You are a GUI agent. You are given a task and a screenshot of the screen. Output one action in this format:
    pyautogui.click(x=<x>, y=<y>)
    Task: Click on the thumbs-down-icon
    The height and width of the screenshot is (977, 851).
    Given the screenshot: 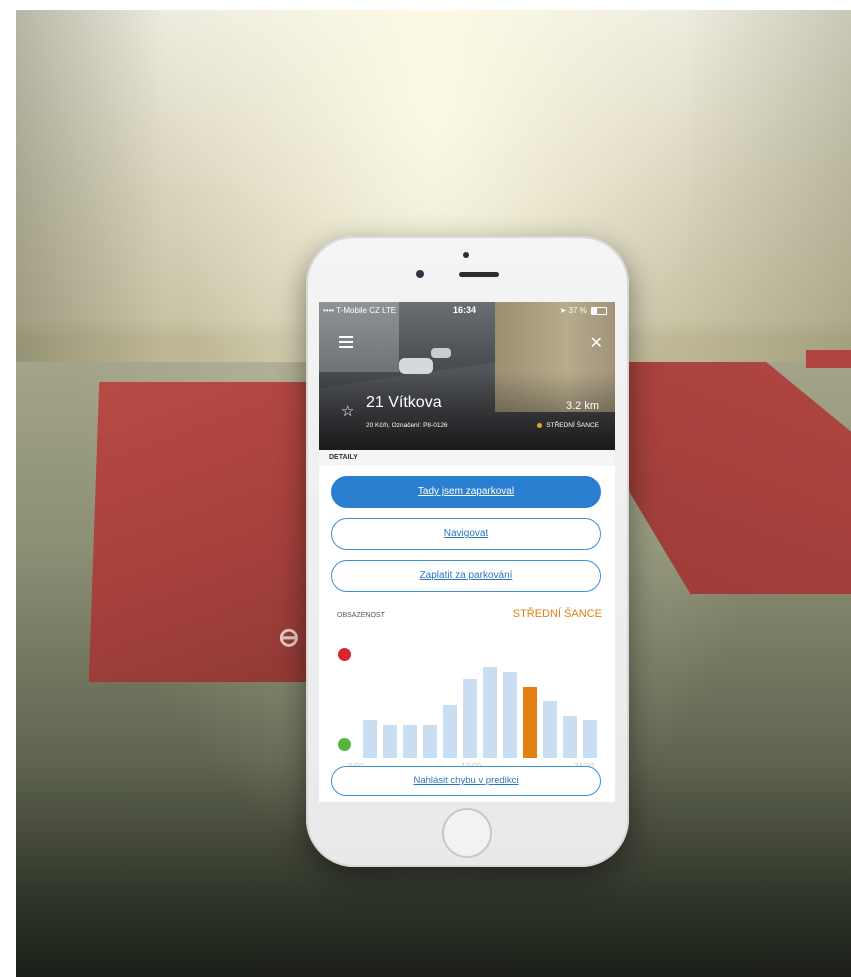 What is the action you would take?
    pyautogui.click(x=344, y=654)
    